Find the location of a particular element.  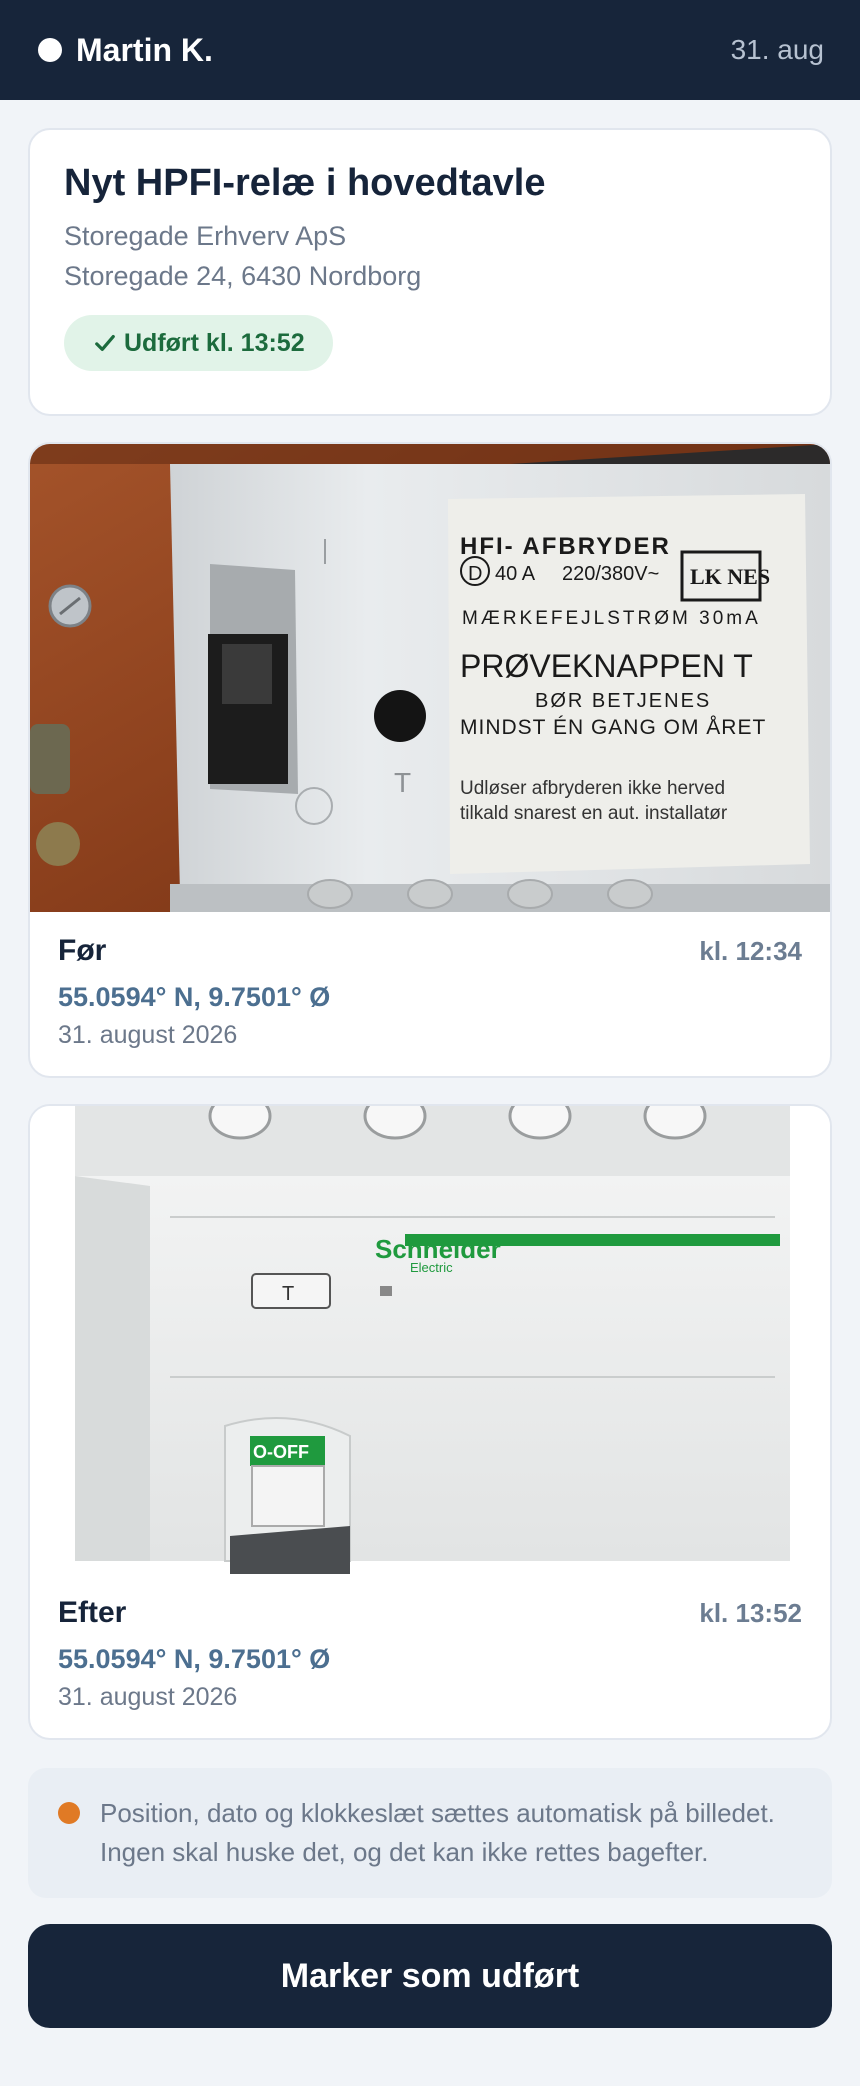

label-line-5: MÆRKEFEJLSTRØM 30mA is located at coordinates (611, 618).